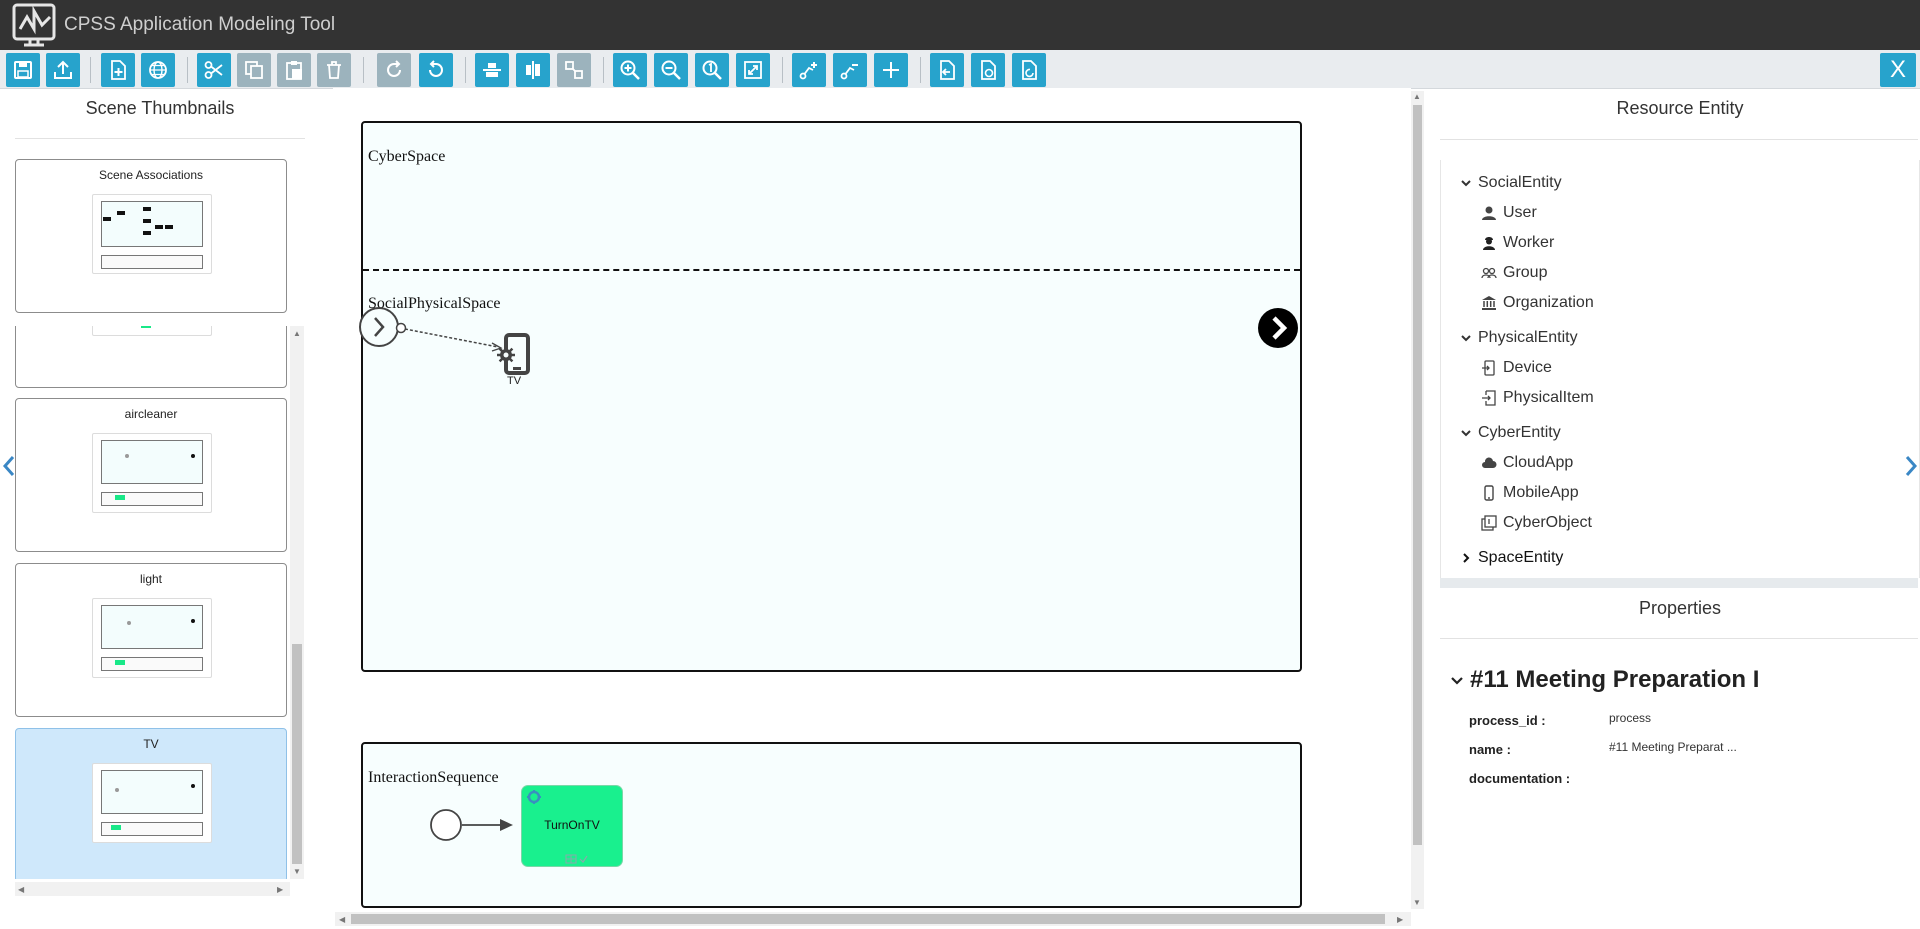  Describe the element at coordinates (151, 175) in the screenshot. I see `scene-thumbnail-label: Scene Associations` at that location.